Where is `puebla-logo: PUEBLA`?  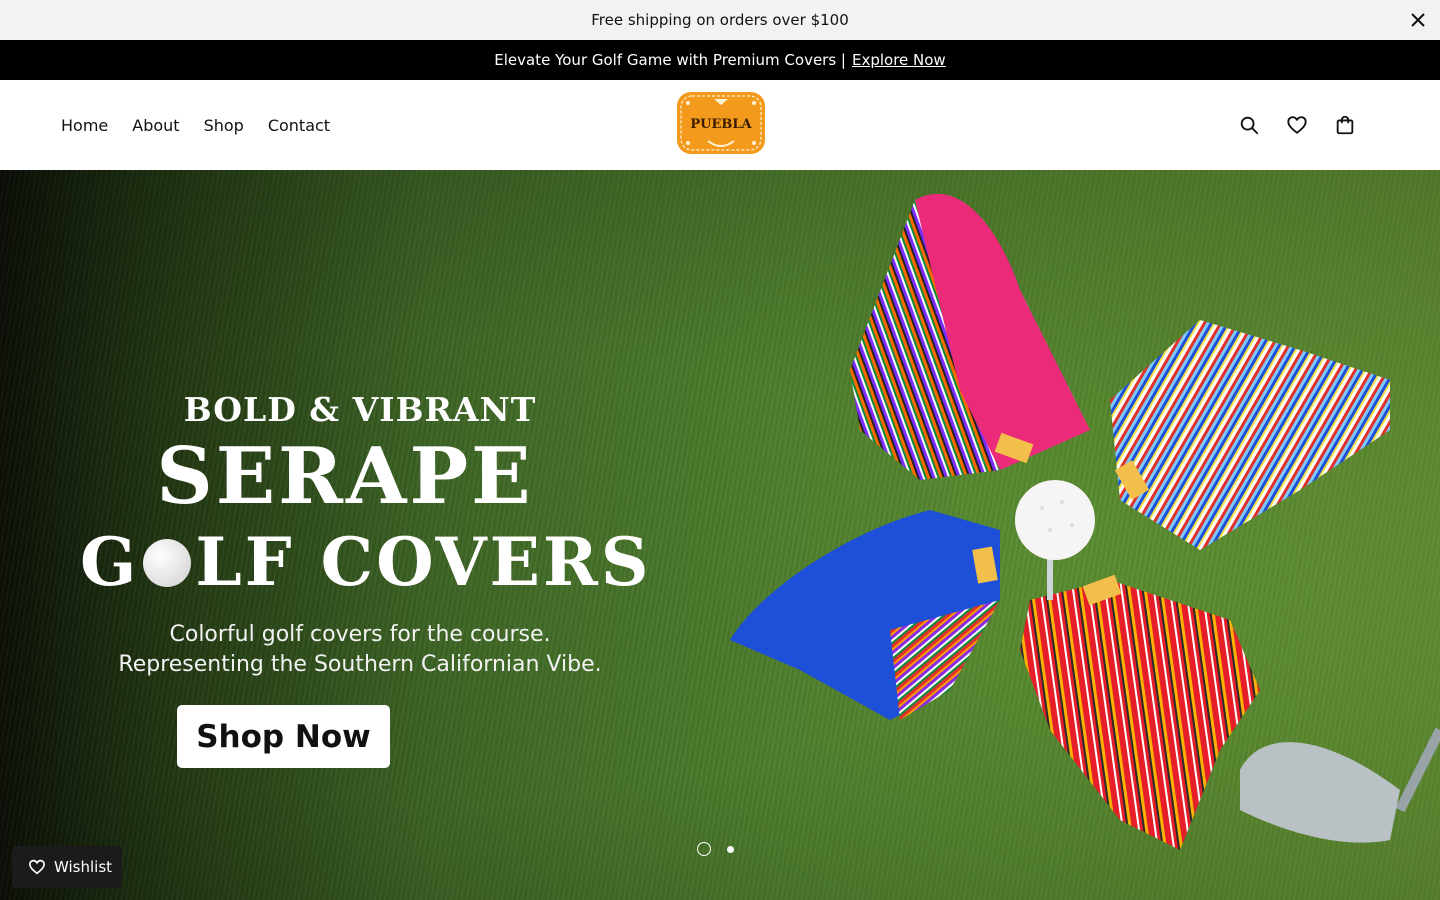 puebla-logo: PUEBLA is located at coordinates (721, 123).